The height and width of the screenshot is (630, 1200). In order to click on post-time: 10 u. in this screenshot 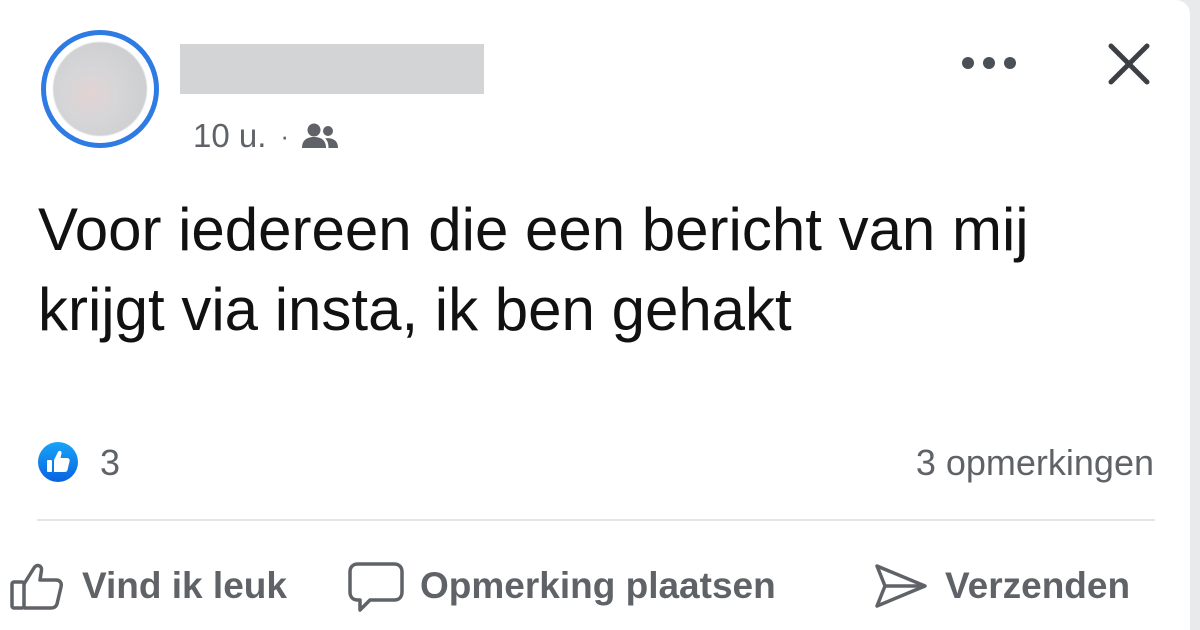, I will do `click(229, 136)`.